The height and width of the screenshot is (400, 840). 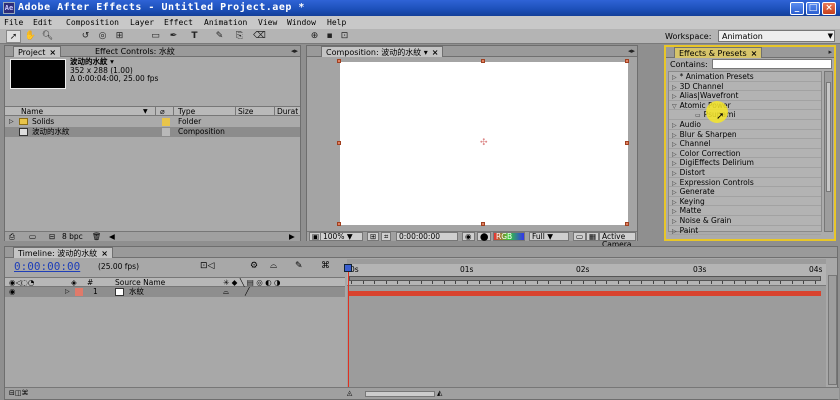 I want to click on column-size: Size, so click(x=245, y=111).